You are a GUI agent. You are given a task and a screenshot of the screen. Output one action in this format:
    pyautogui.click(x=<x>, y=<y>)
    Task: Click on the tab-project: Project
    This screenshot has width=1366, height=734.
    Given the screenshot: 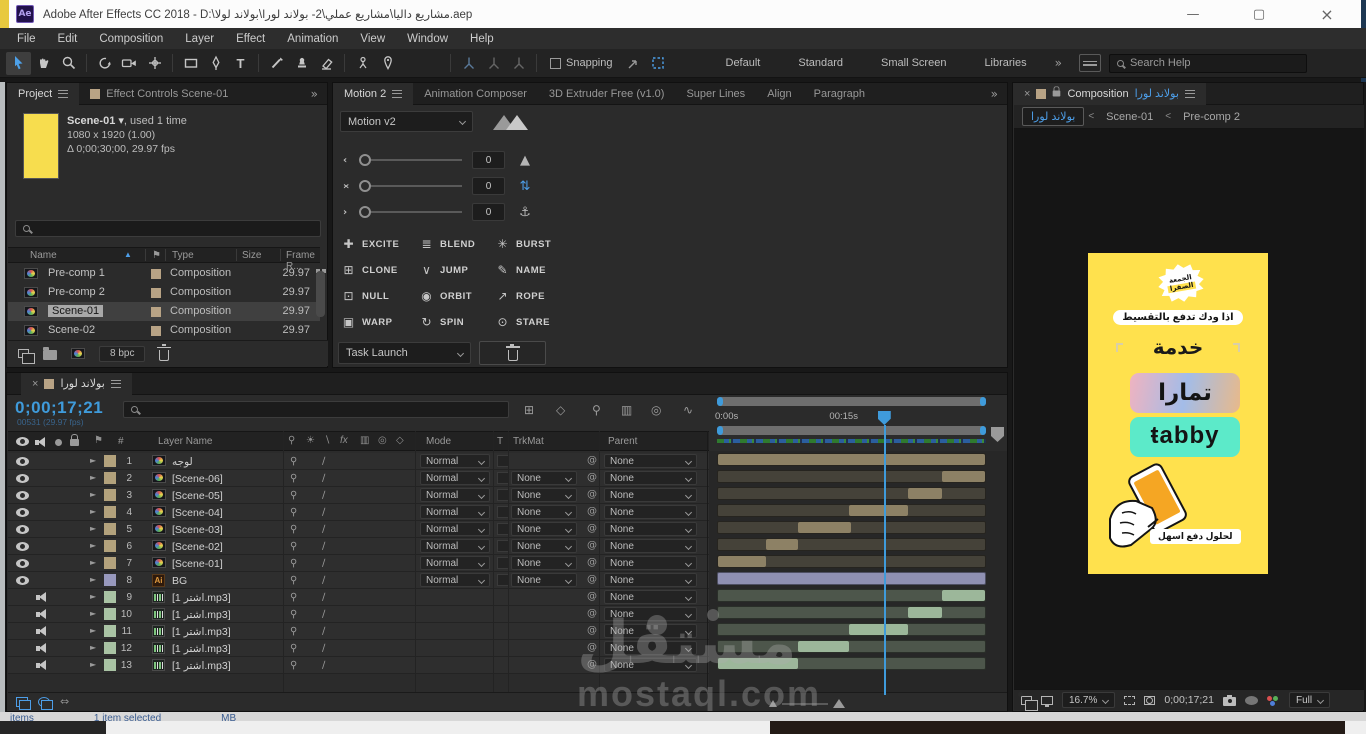 What is the action you would take?
    pyautogui.click(x=43, y=93)
    